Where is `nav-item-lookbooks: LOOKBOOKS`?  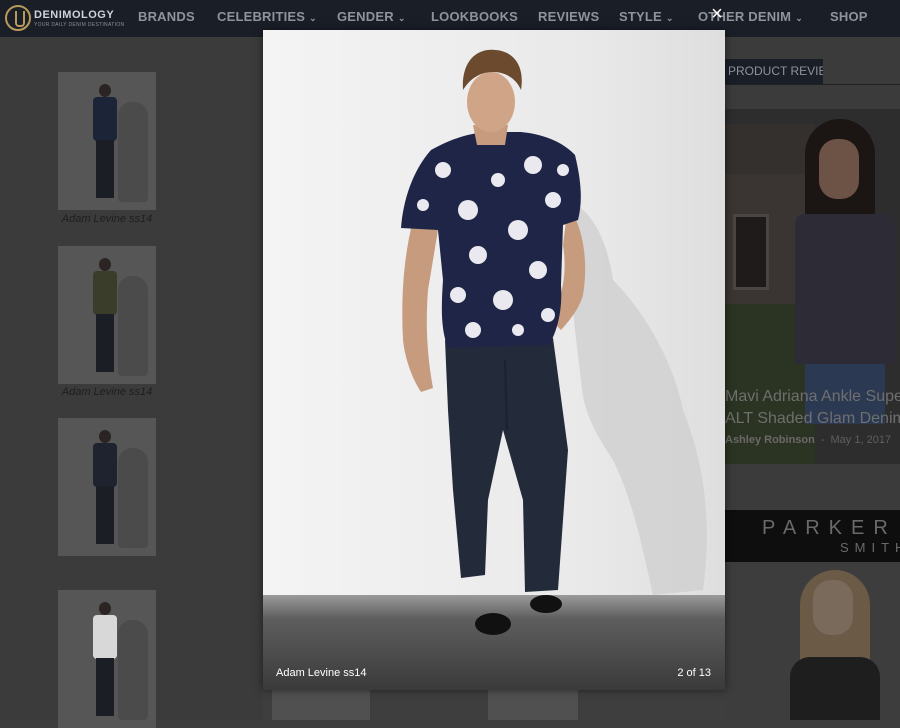 nav-item-lookbooks: LOOKBOOKS is located at coordinates (474, 16).